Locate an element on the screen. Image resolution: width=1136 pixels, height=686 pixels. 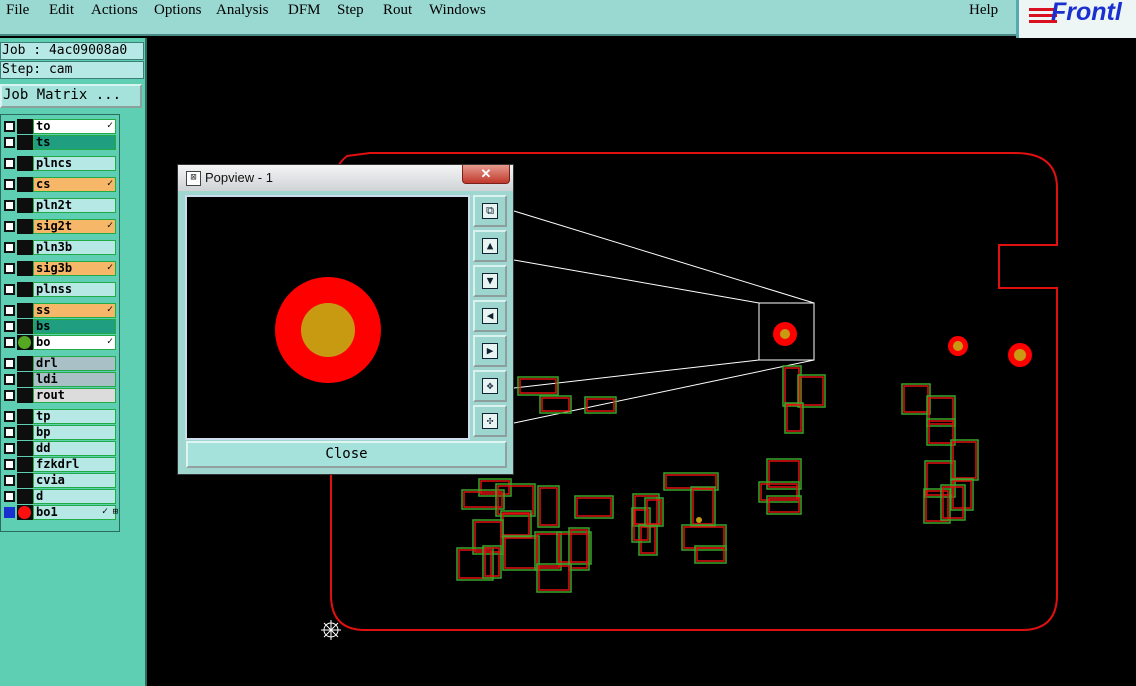
menu-options: Options is located at coordinates (178, 10).